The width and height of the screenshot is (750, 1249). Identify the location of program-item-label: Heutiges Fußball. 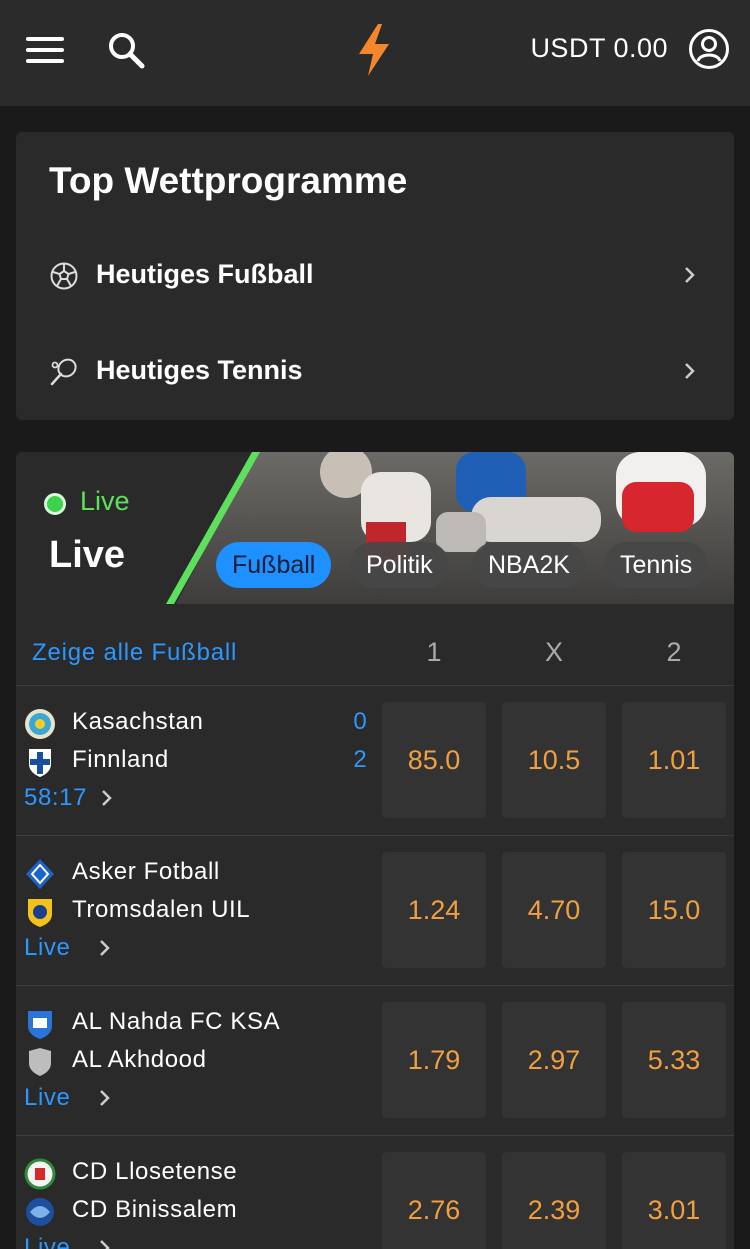
(205, 274).